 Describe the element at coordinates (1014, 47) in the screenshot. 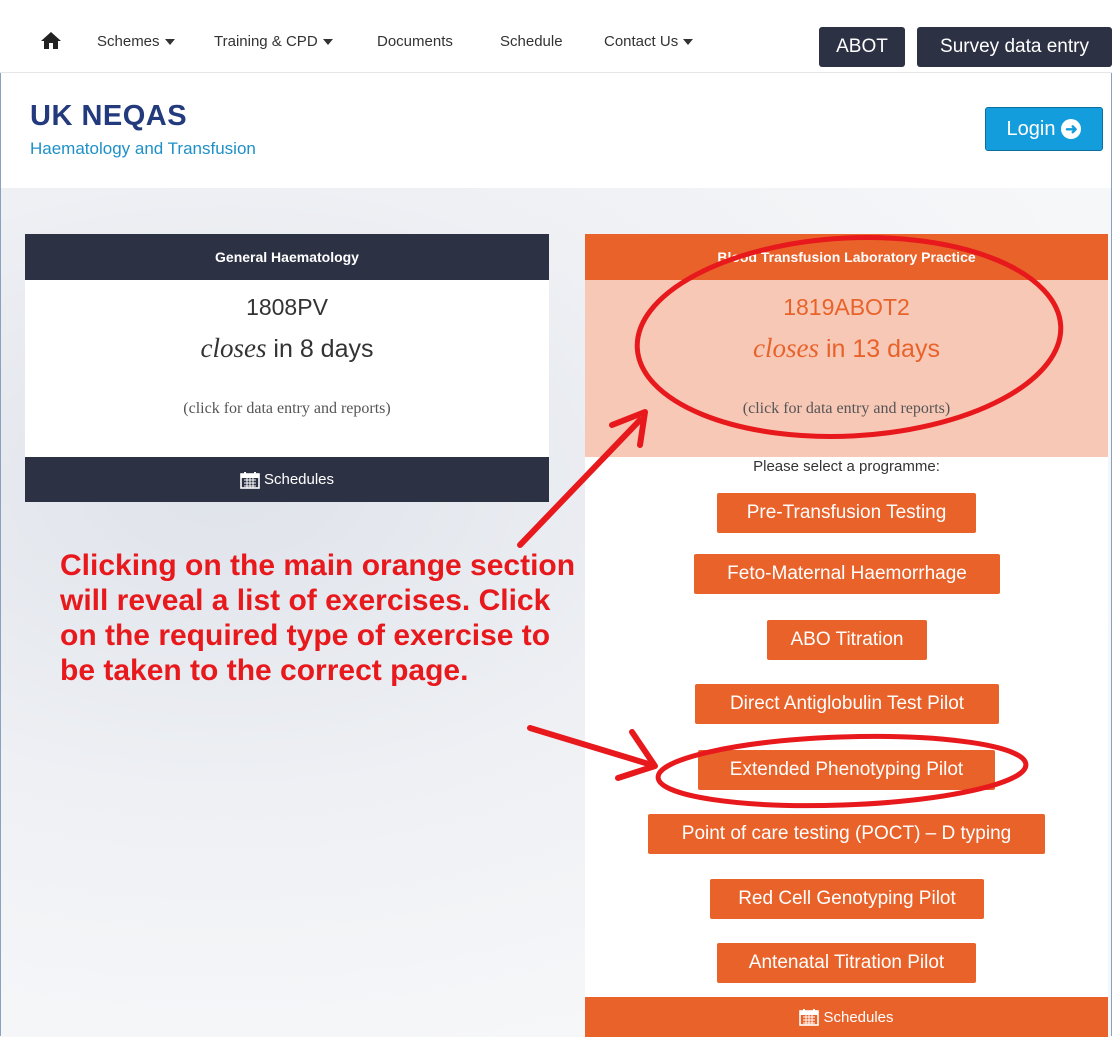

I see `survey-data-entry-button: Survey data entry` at that location.